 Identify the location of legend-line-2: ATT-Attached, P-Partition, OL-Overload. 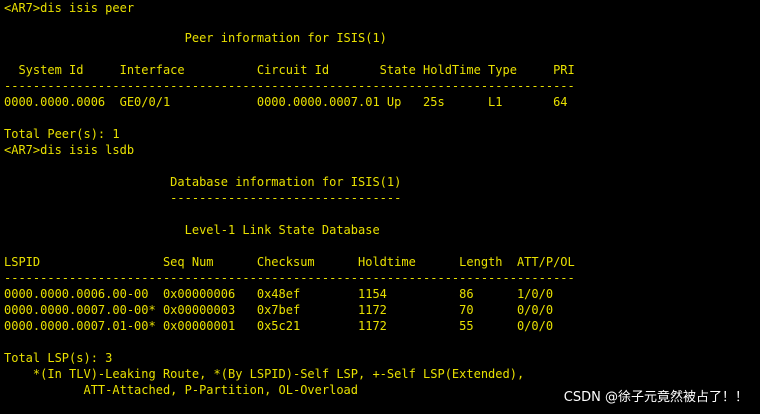
(181, 390).